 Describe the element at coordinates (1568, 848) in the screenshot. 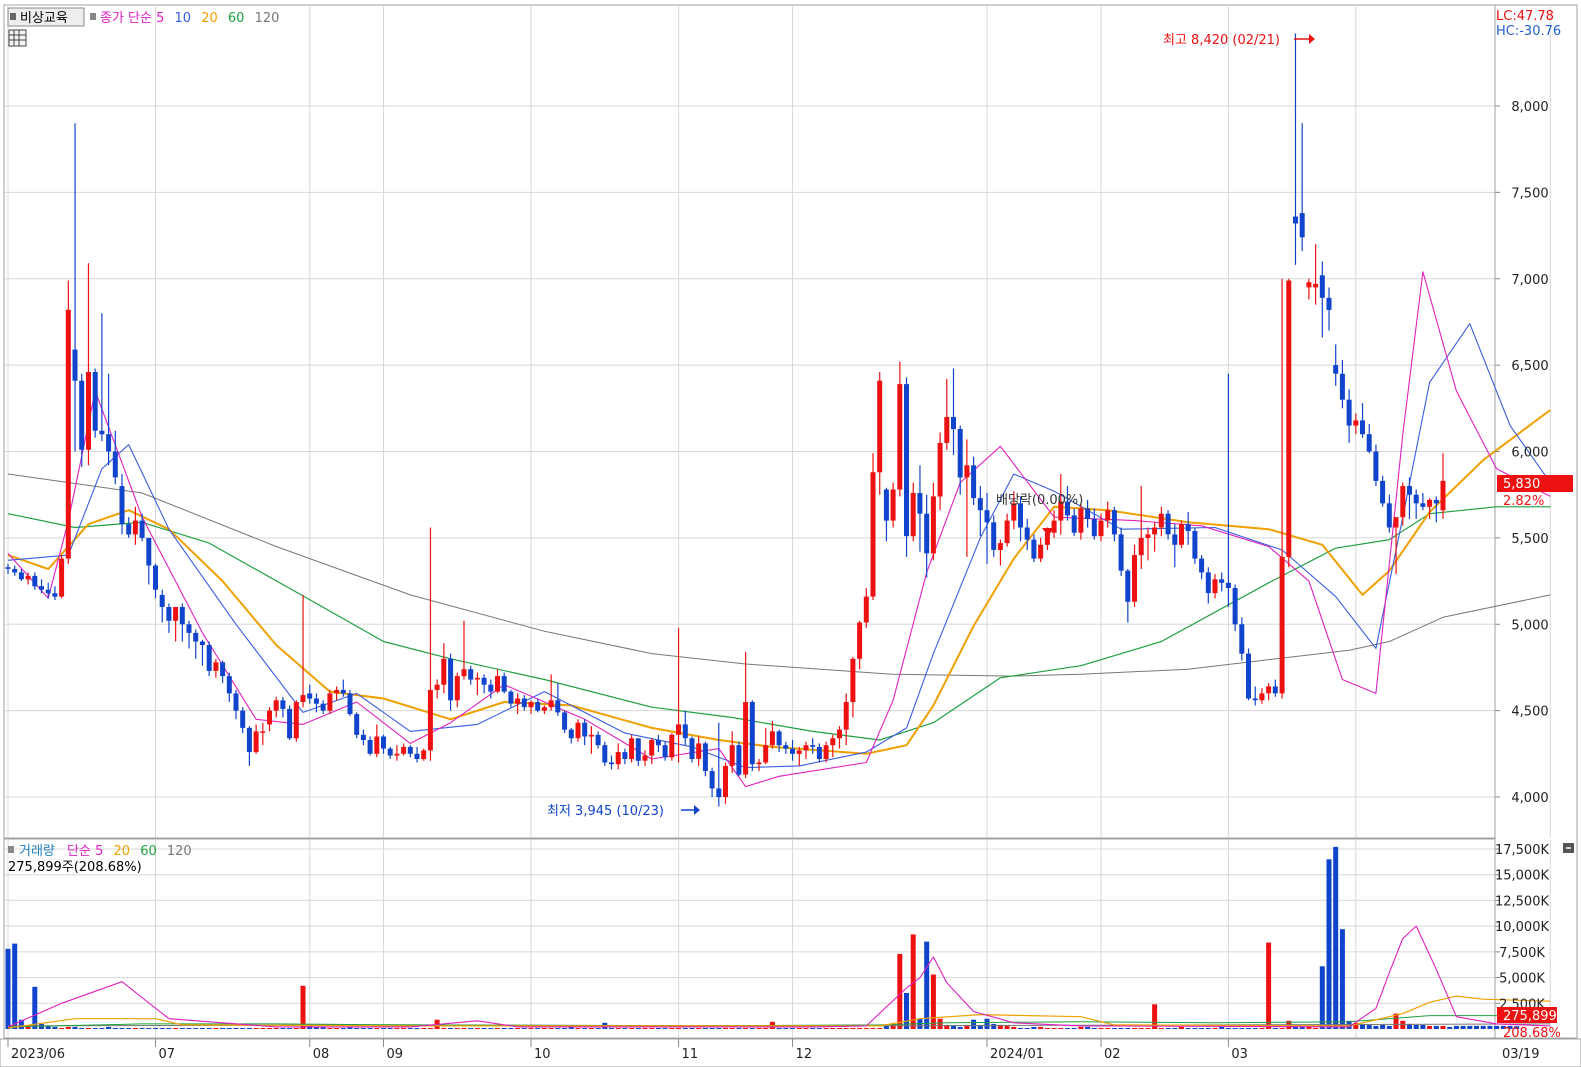

I see `collapse-icon` at that location.